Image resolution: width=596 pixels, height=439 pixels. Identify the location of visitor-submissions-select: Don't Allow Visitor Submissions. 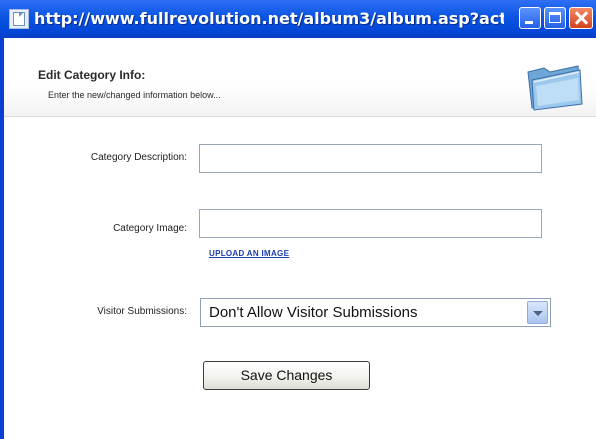
(375, 312).